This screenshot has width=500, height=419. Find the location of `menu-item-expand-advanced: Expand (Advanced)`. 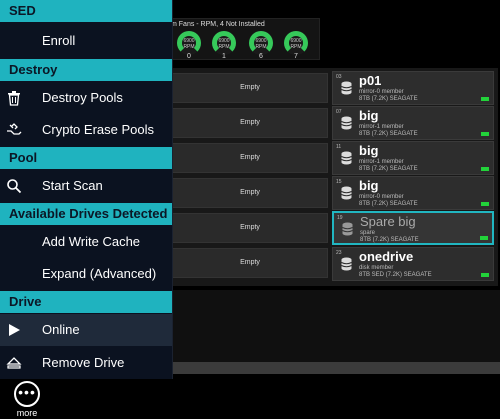

menu-item-expand-advanced: Expand (Advanced) is located at coordinates (86, 274).